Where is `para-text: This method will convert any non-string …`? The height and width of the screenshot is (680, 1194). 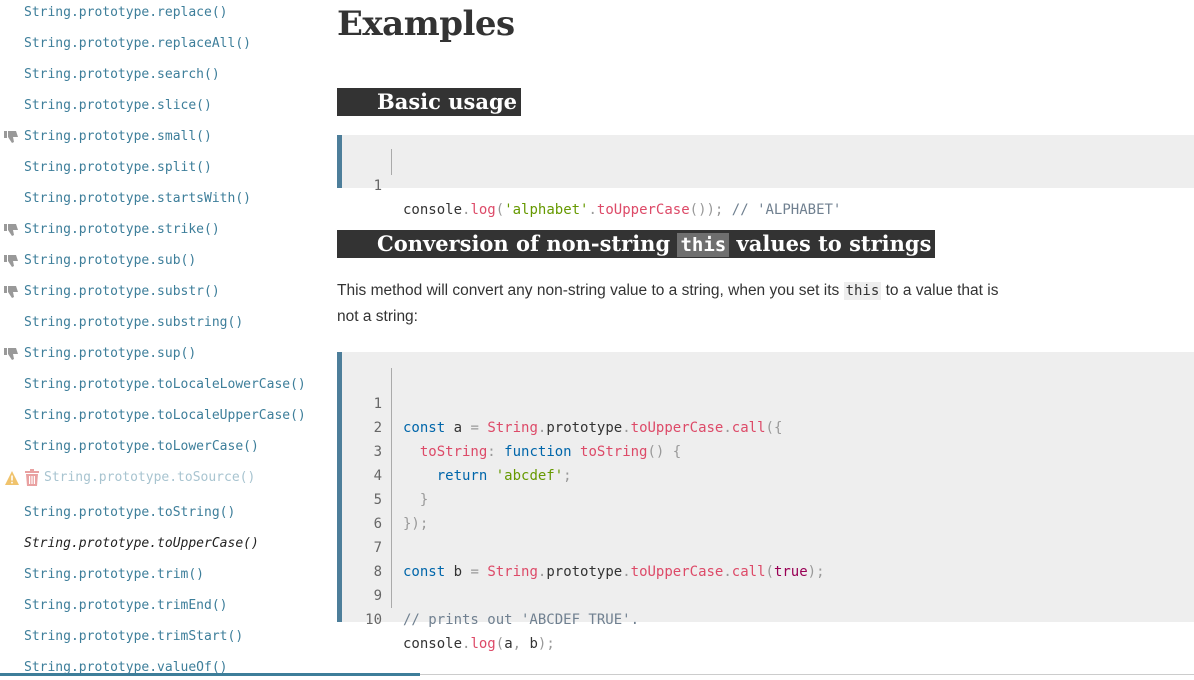 para-text: This method will convert any non-string … is located at coordinates (590, 290).